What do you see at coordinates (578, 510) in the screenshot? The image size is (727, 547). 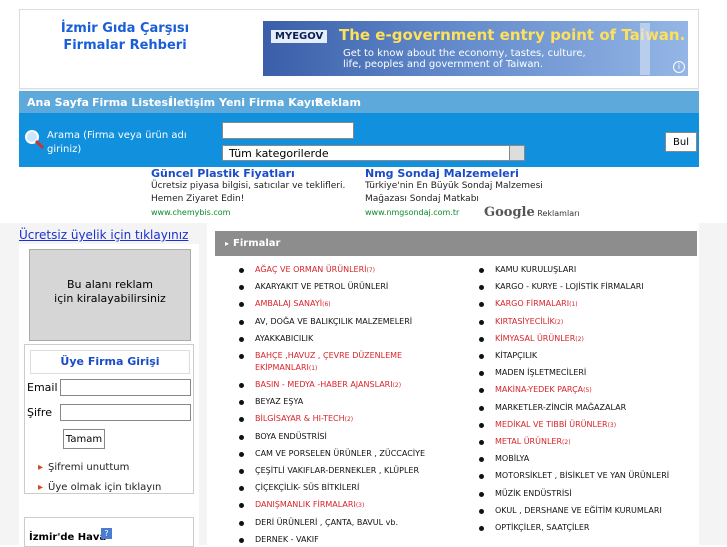 I see `firm-category-label: OKUL , DERSHANE VE EĞİTİM KURUMLARI` at bounding box center [578, 510].